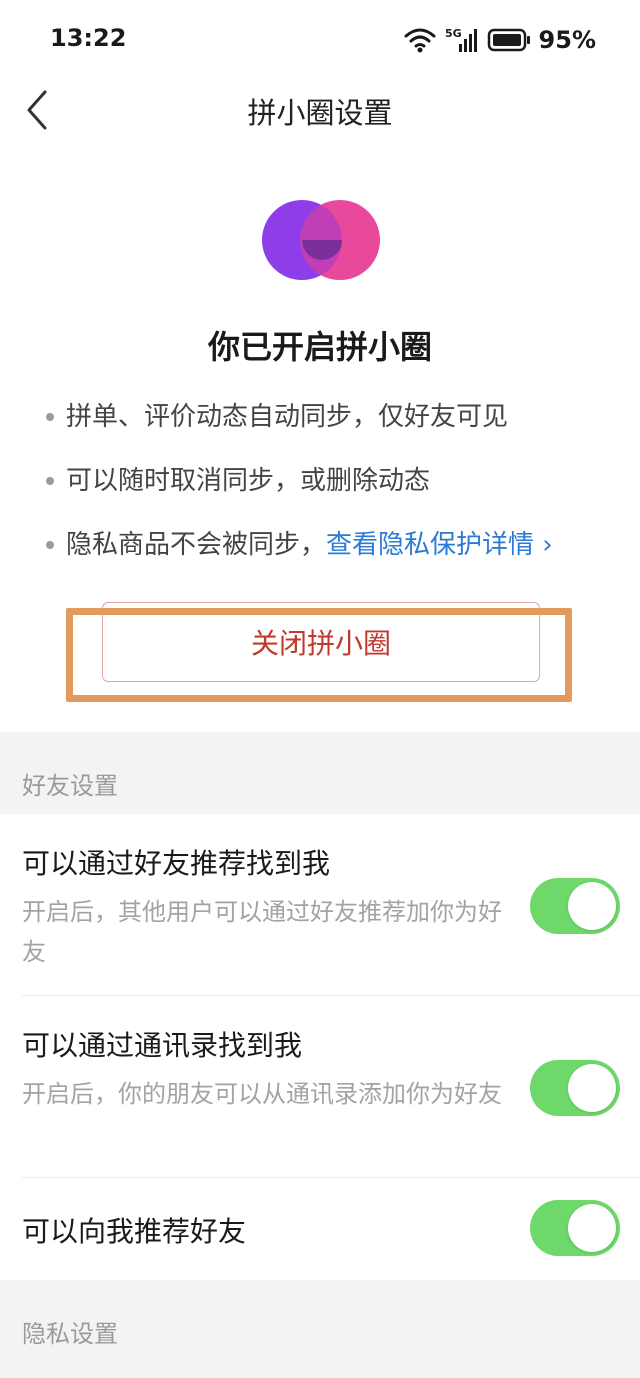 The width and height of the screenshot is (640, 1378). What do you see at coordinates (420, 40) in the screenshot?
I see `wifi-icon` at bounding box center [420, 40].